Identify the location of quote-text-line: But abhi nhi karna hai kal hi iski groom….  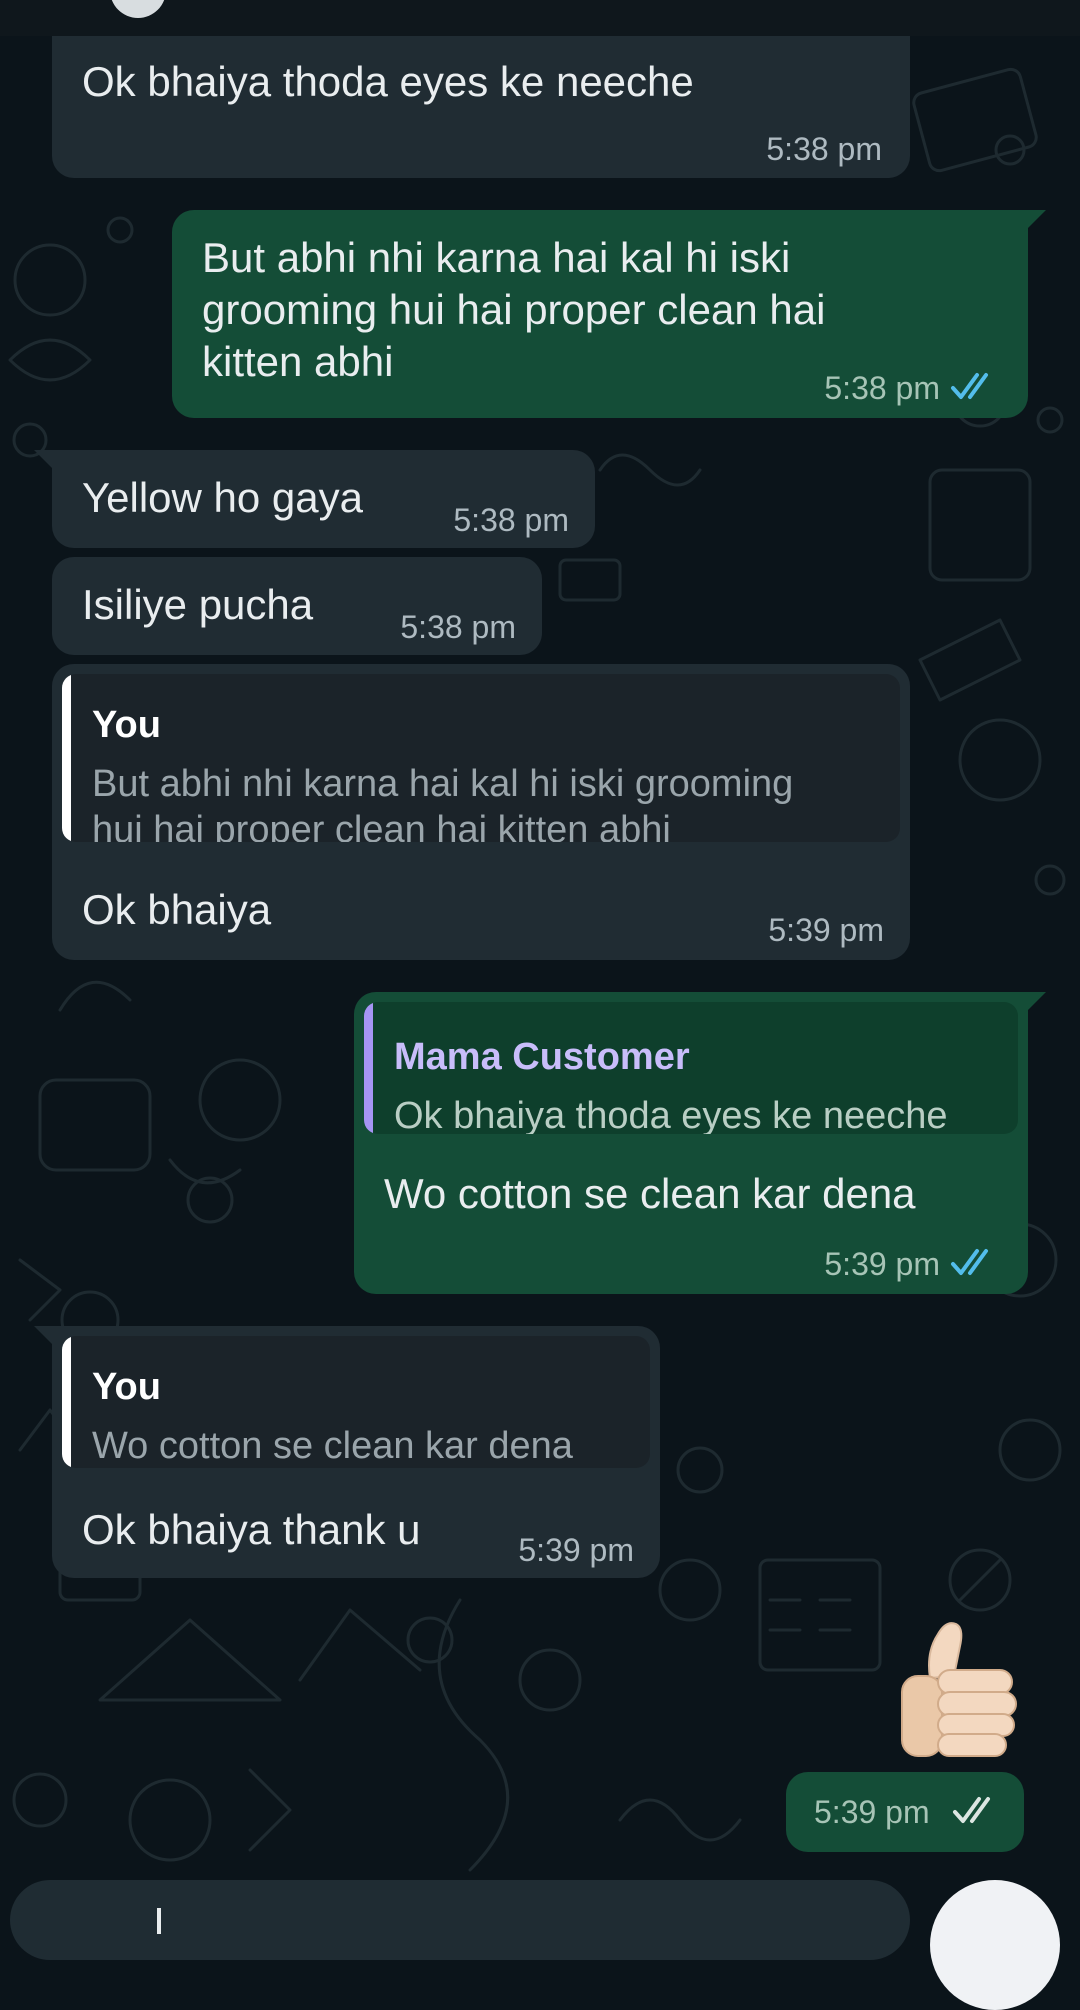
(443, 784).